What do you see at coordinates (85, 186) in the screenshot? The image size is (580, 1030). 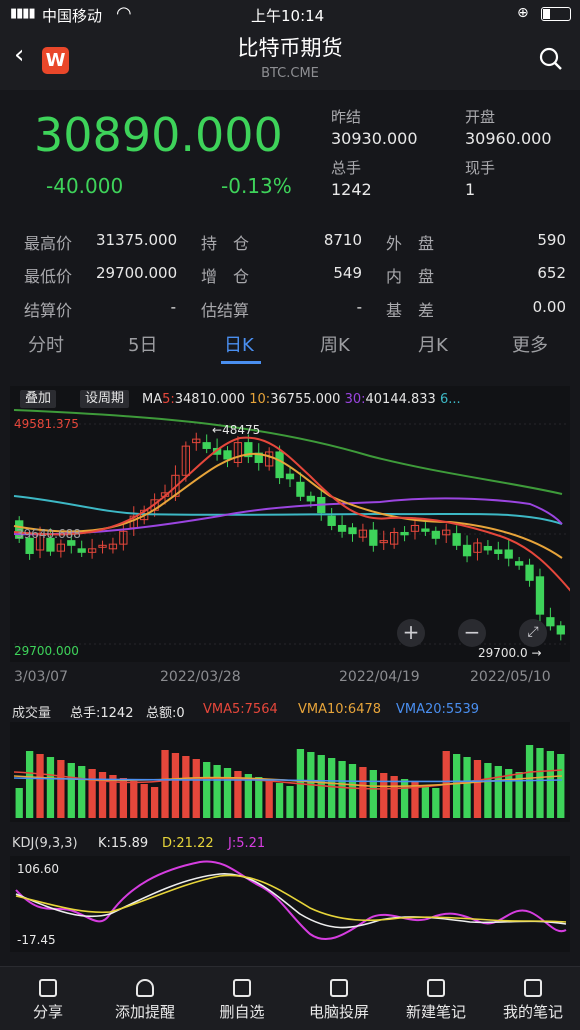 I see `price-change: -40.000` at bounding box center [85, 186].